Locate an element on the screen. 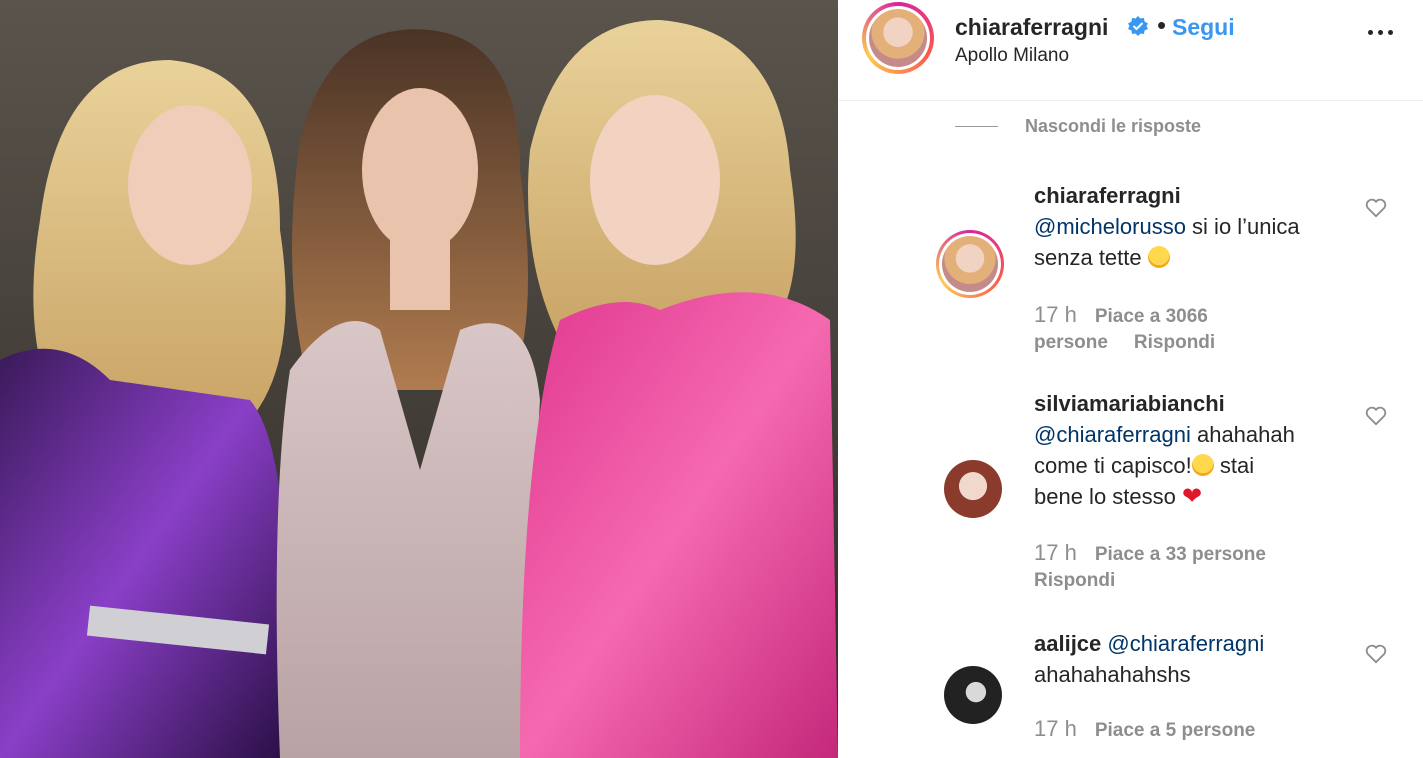 This screenshot has width=1423, height=758. comment-body-3a: stai is located at coordinates (1234, 465).